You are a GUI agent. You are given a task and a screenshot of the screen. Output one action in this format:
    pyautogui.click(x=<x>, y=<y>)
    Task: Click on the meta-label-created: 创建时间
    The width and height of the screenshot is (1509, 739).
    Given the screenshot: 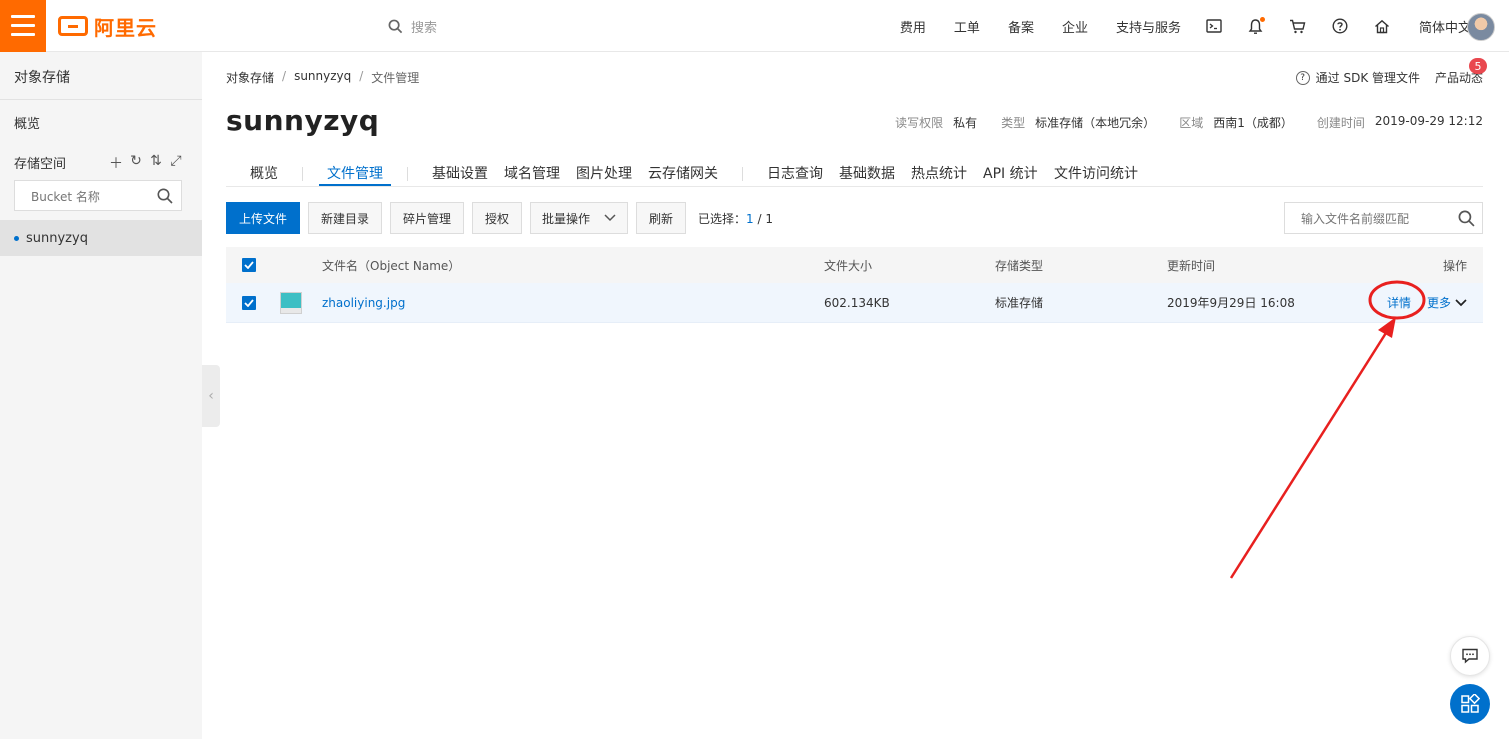 What is the action you would take?
    pyautogui.click(x=1340, y=123)
    